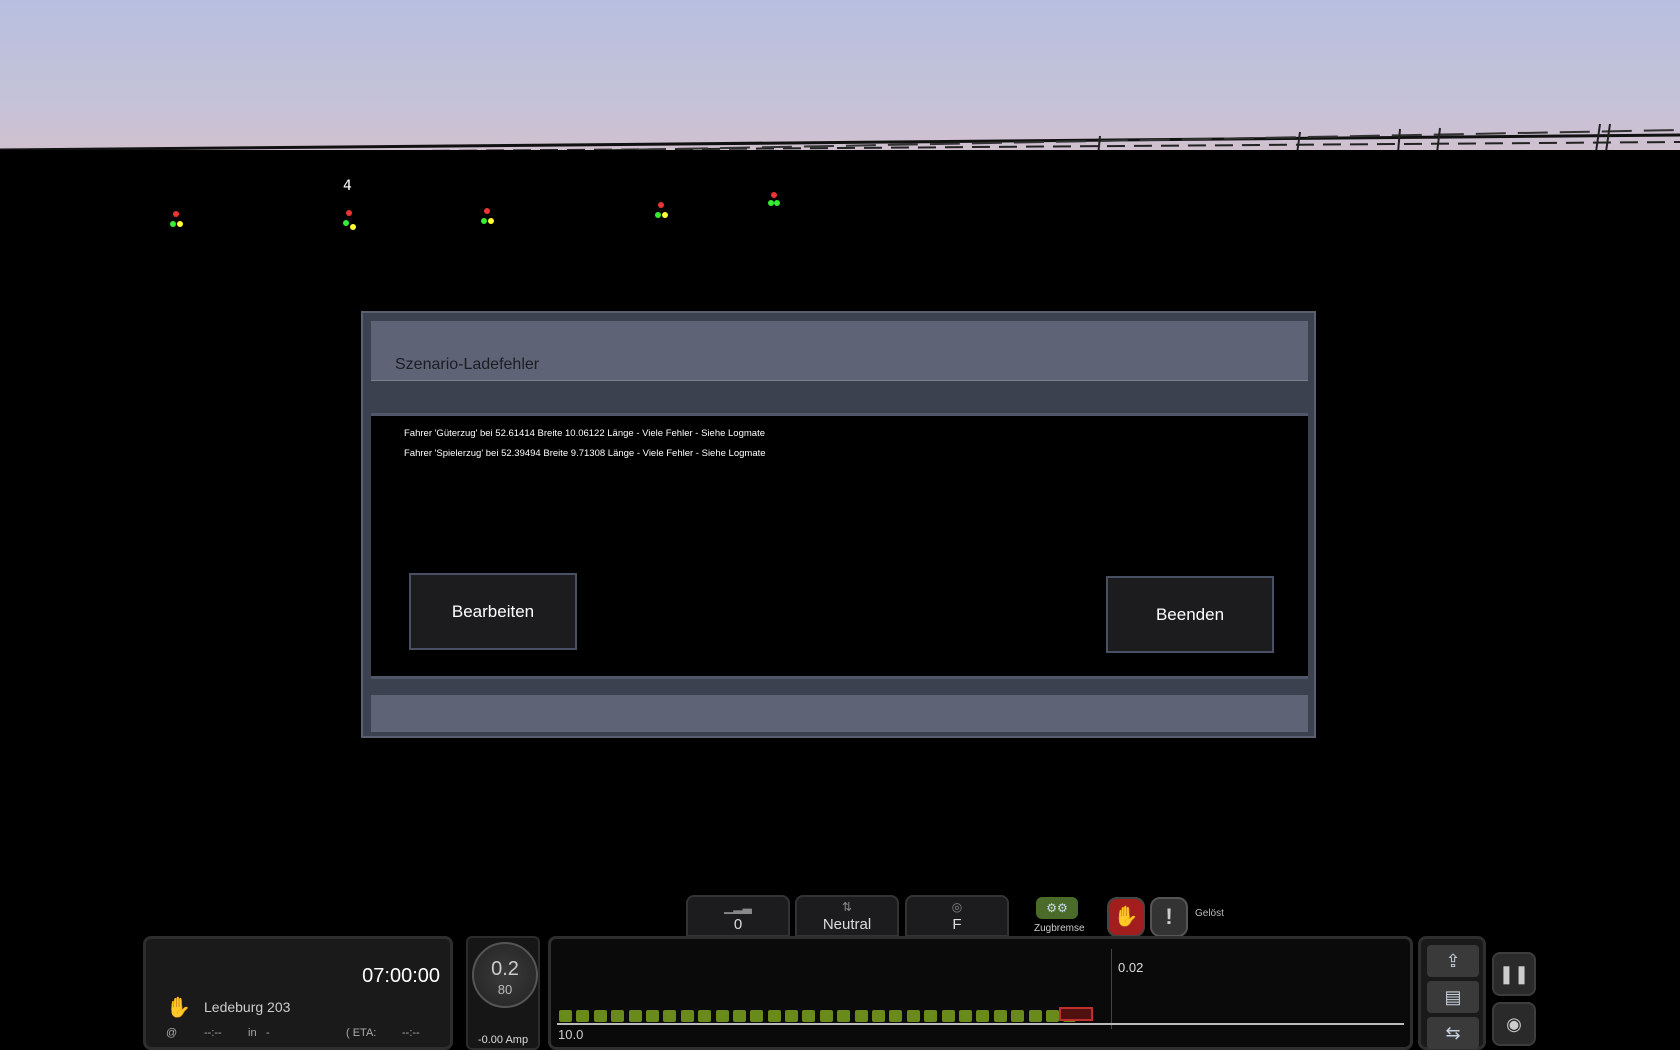 The image size is (1680, 1050). Describe the element at coordinates (1514, 1024) in the screenshot. I see `camera-icon: ◉` at that location.